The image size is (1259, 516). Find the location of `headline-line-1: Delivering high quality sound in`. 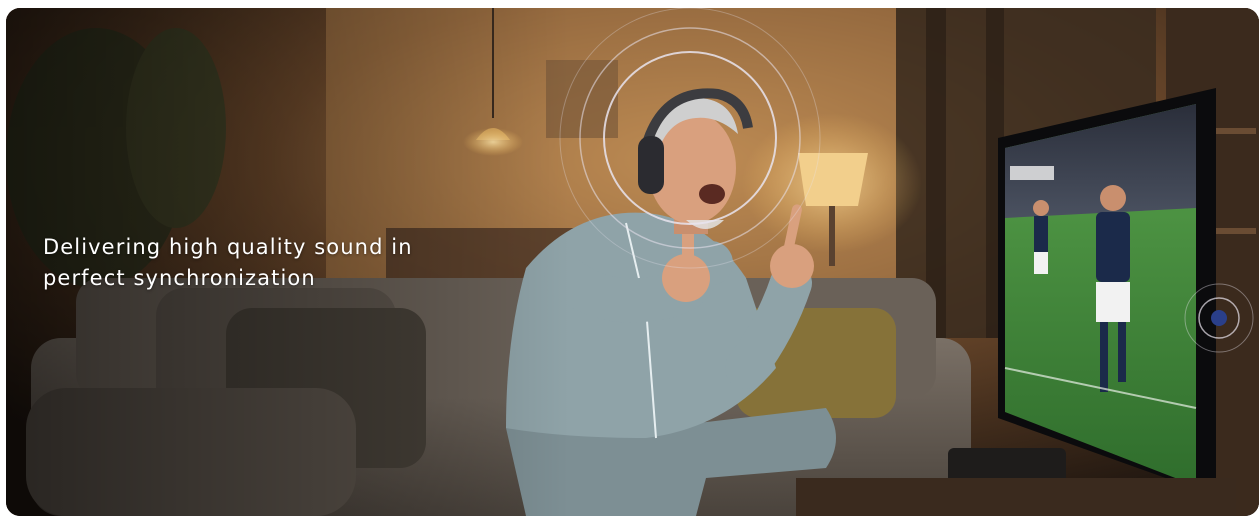

headline-line-1: Delivering high quality sound in is located at coordinates (228, 247).